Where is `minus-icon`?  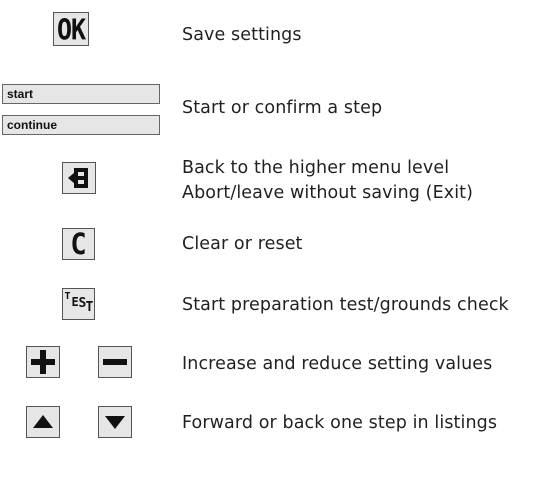
minus-icon is located at coordinates (115, 362).